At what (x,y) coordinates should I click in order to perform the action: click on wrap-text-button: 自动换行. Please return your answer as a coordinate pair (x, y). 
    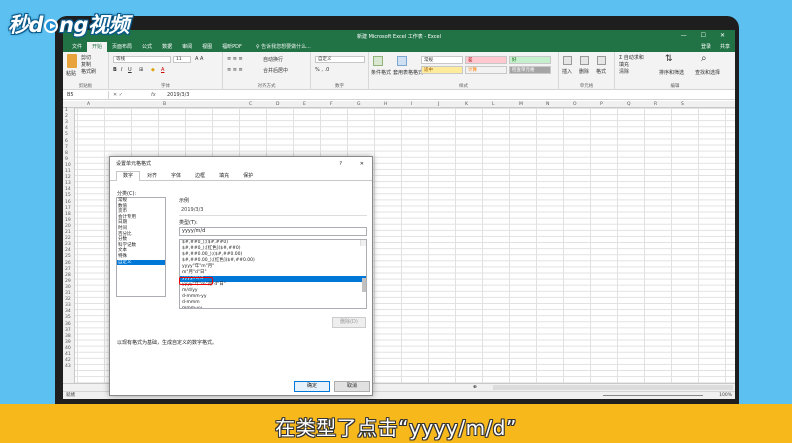
    Looking at the image, I should click on (273, 59).